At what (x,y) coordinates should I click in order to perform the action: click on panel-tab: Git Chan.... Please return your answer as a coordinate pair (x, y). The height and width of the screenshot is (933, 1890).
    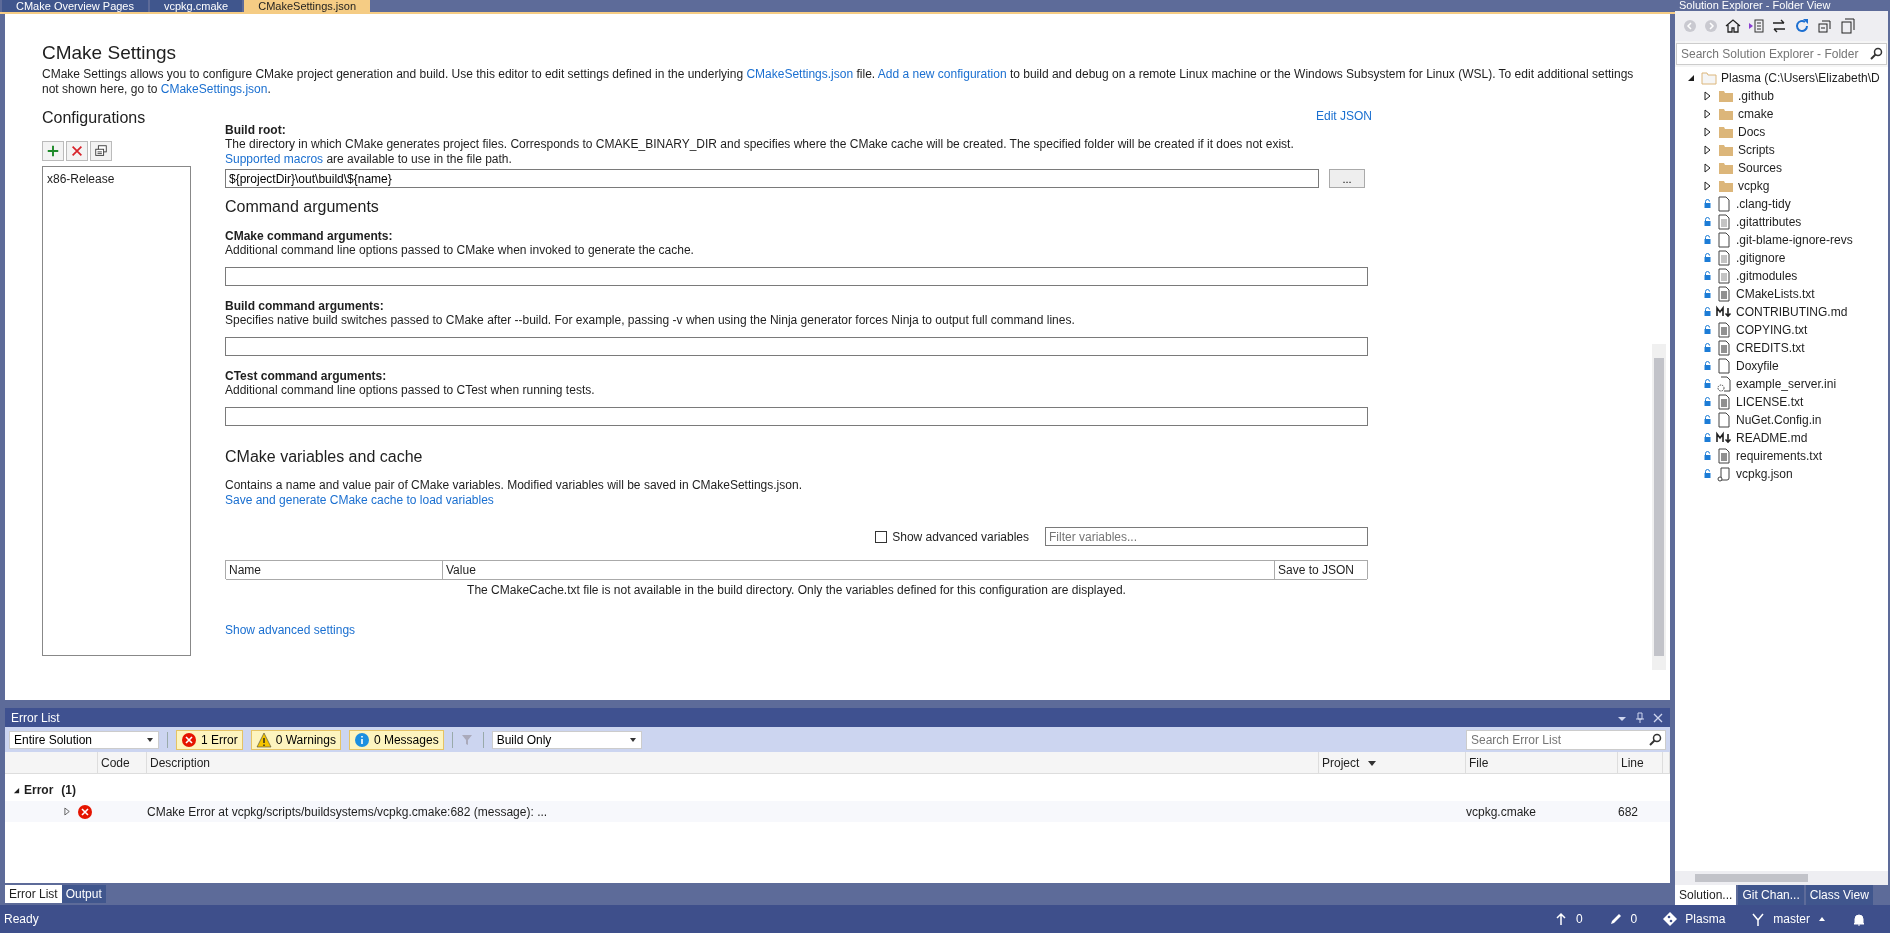
    Looking at the image, I should click on (1771, 895).